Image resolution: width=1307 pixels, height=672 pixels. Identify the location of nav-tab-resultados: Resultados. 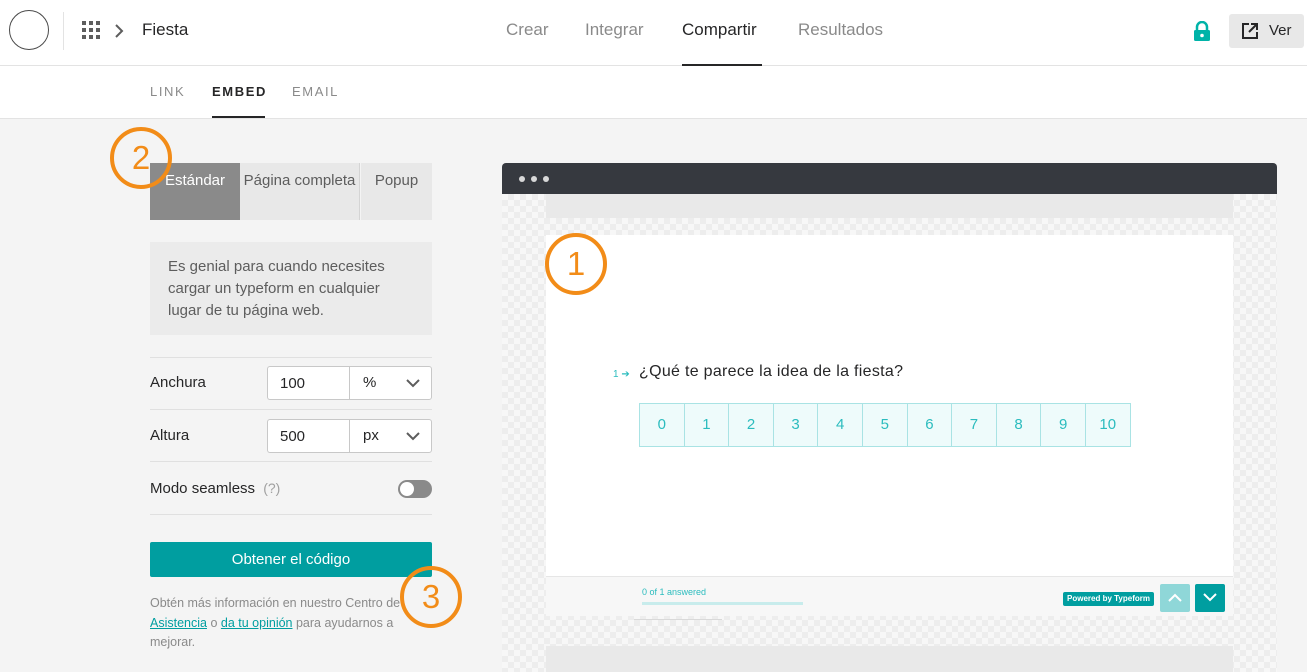
(840, 30).